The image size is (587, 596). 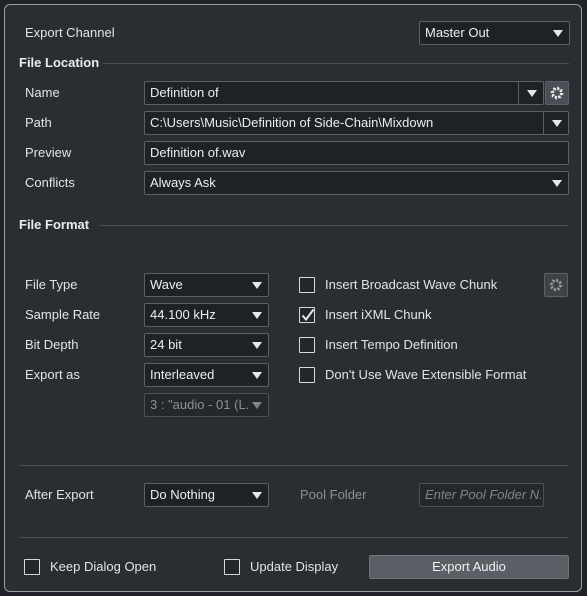 What do you see at coordinates (206, 285) in the screenshot?
I see `file-type-select: Wave` at bounding box center [206, 285].